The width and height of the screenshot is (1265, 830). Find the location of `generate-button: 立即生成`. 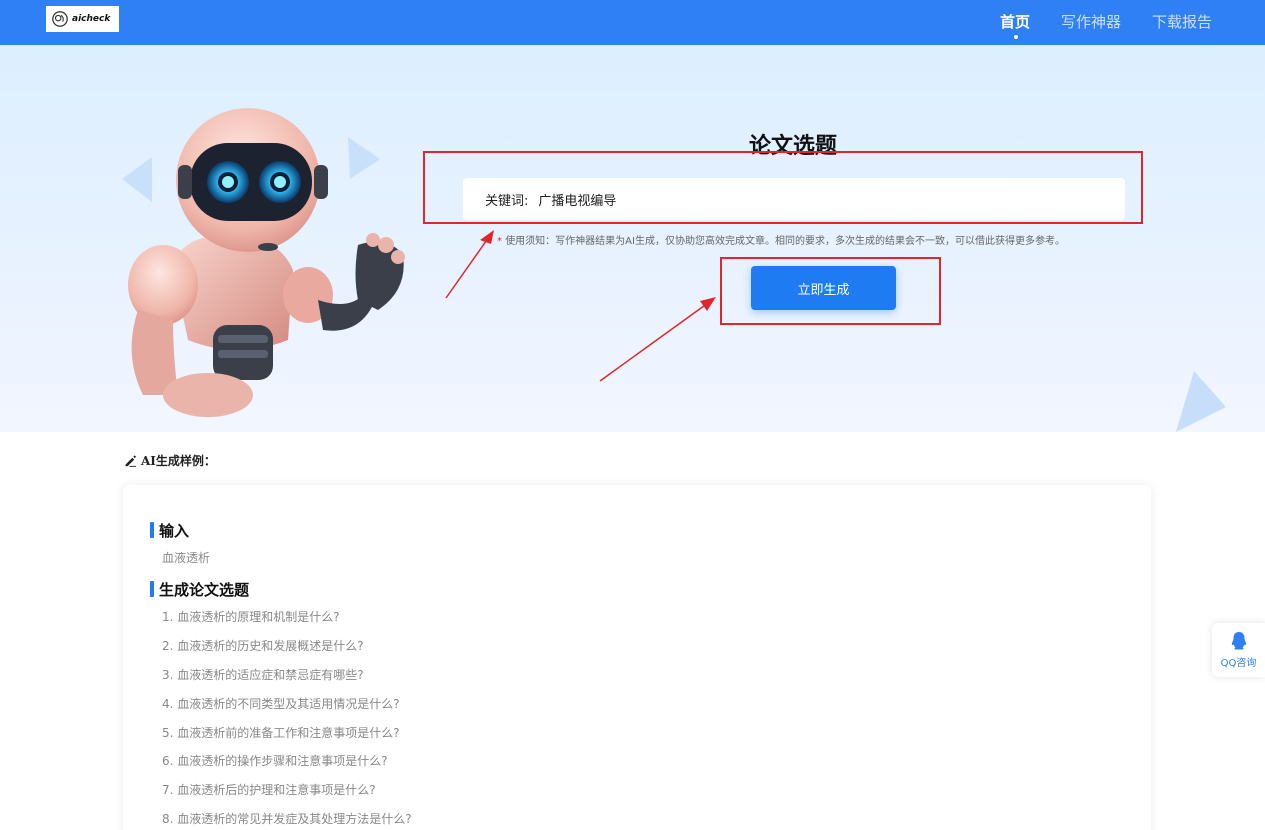

generate-button: 立即生成 is located at coordinates (823, 288).